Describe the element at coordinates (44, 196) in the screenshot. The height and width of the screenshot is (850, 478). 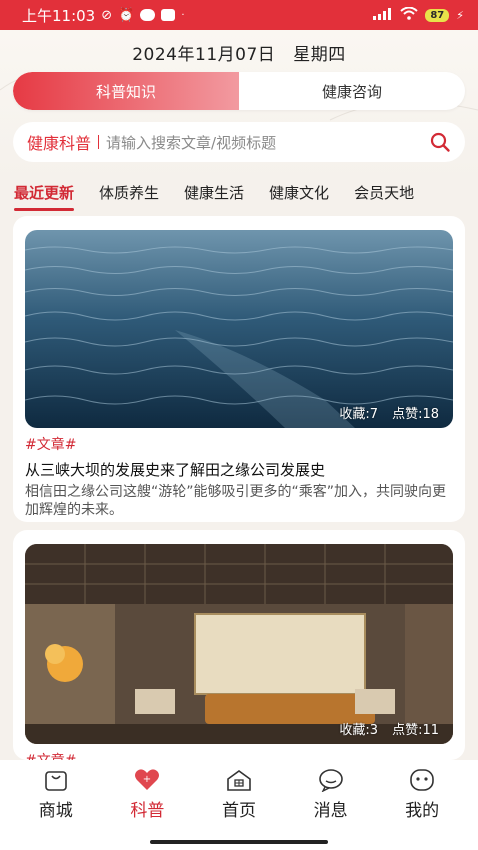
I see `category-recent: 最近更新` at that location.